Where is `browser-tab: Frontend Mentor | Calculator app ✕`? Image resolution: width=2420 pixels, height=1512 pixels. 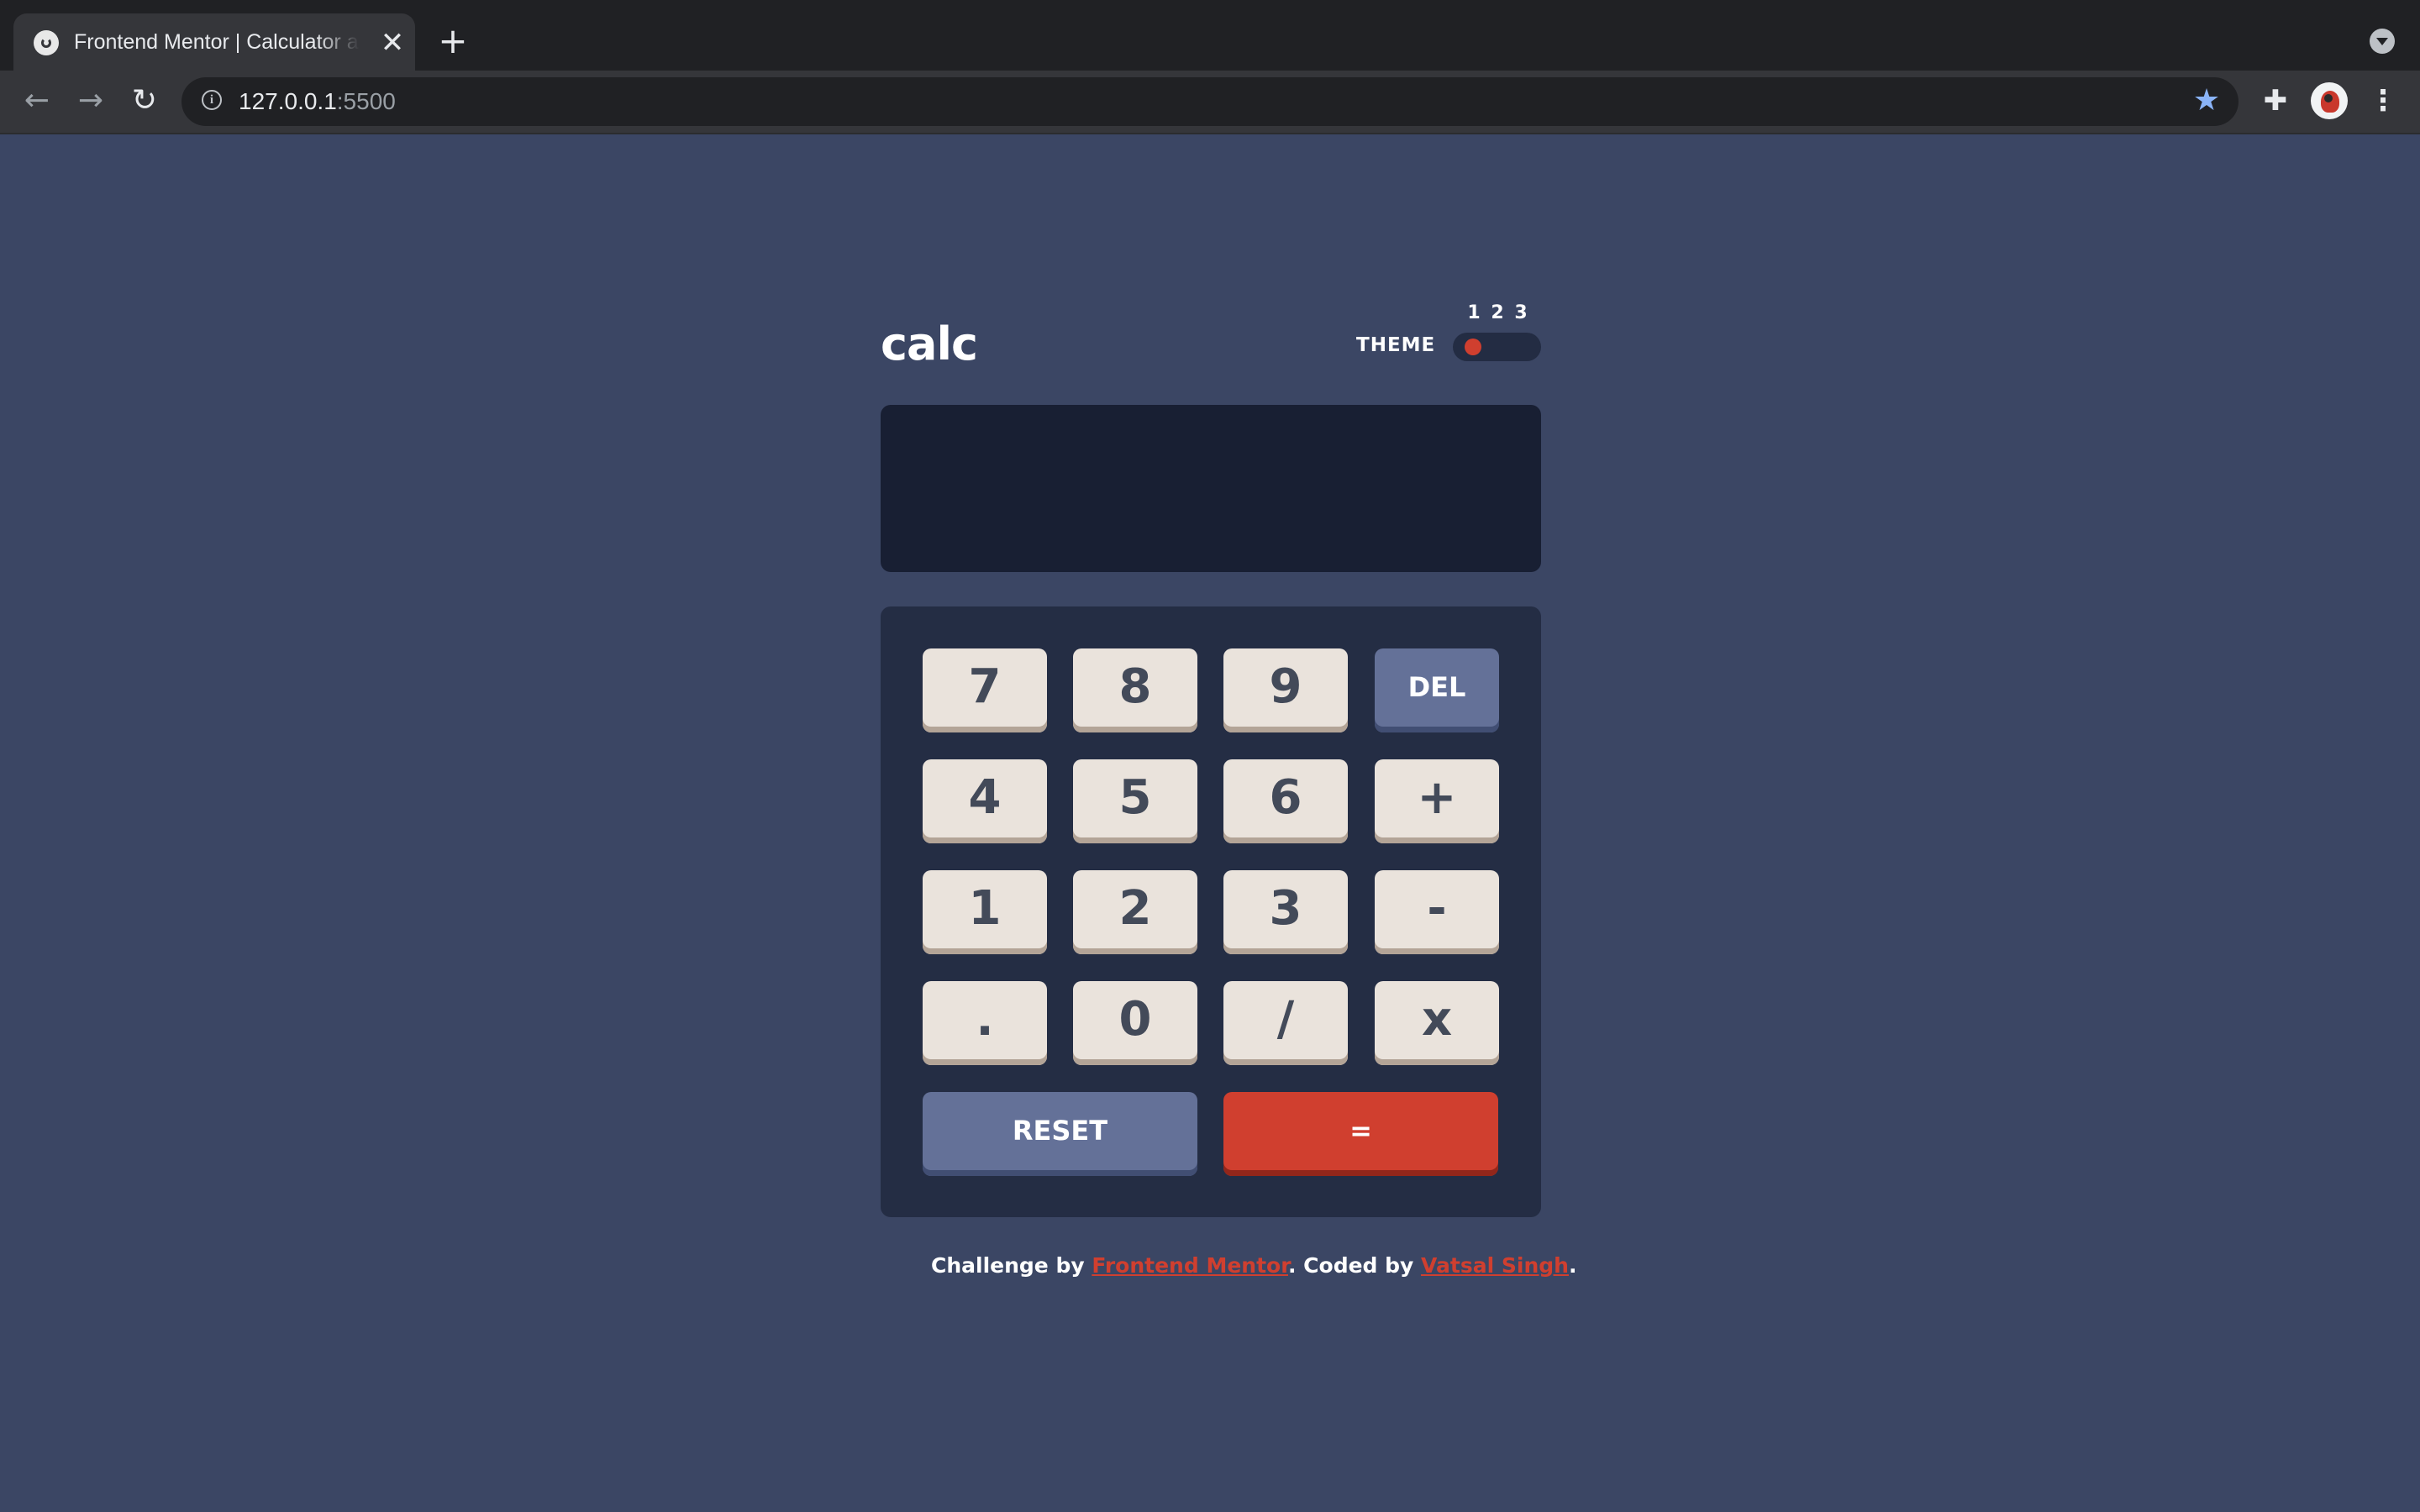 browser-tab: Frontend Mentor | Calculator app ✕ is located at coordinates (214, 42).